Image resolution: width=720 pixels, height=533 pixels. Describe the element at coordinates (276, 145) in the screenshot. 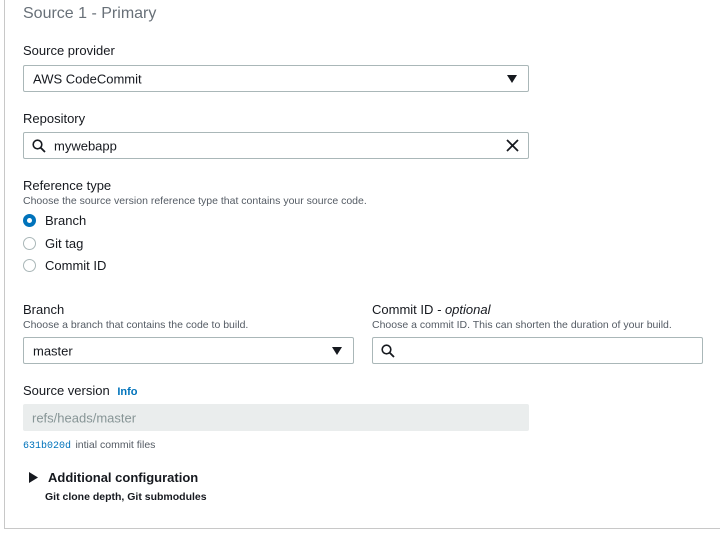

I see `repository-search-input: mywebapp` at that location.